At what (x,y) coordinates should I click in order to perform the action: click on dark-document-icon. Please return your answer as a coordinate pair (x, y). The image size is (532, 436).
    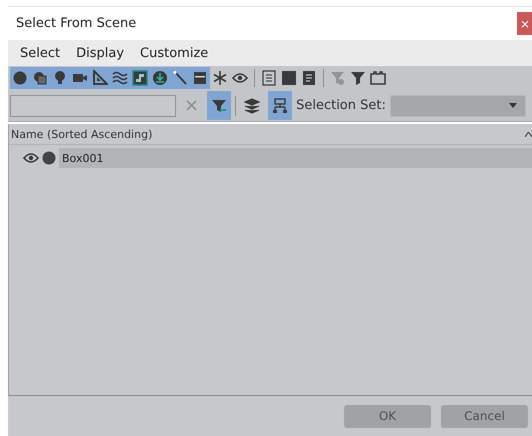
    Looking at the image, I should click on (309, 78).